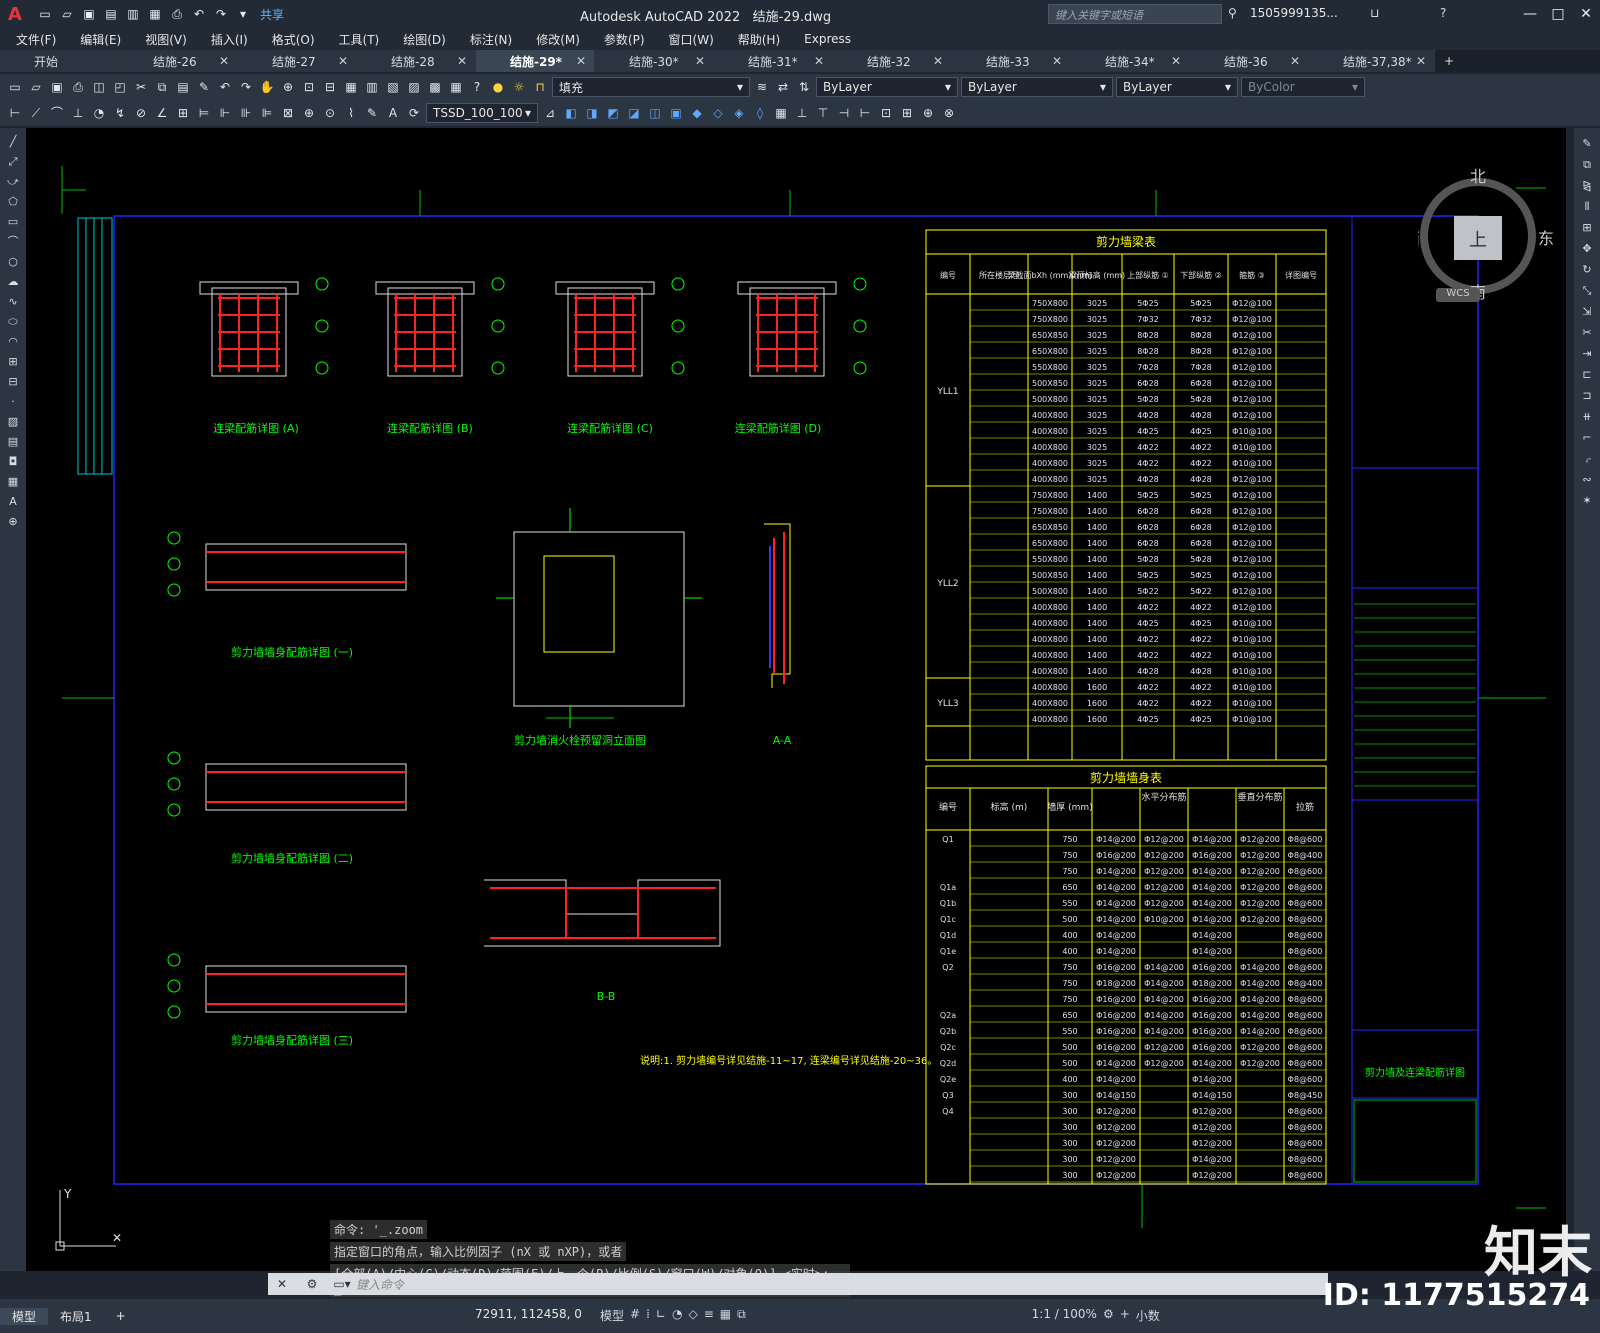  Describe the element at coordinates (1135, 14) in the screenshot. I see `search-input: 键入关键字或短语` at that location.